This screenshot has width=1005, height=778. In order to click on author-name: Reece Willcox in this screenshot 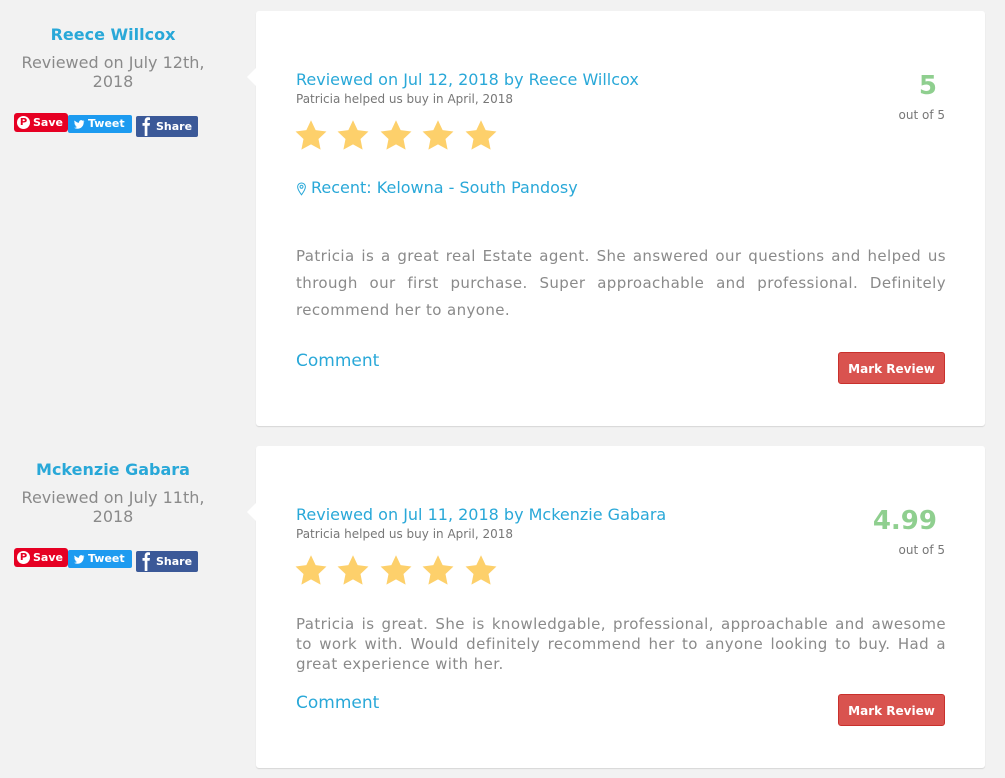, I will do `click(113, 35)`.